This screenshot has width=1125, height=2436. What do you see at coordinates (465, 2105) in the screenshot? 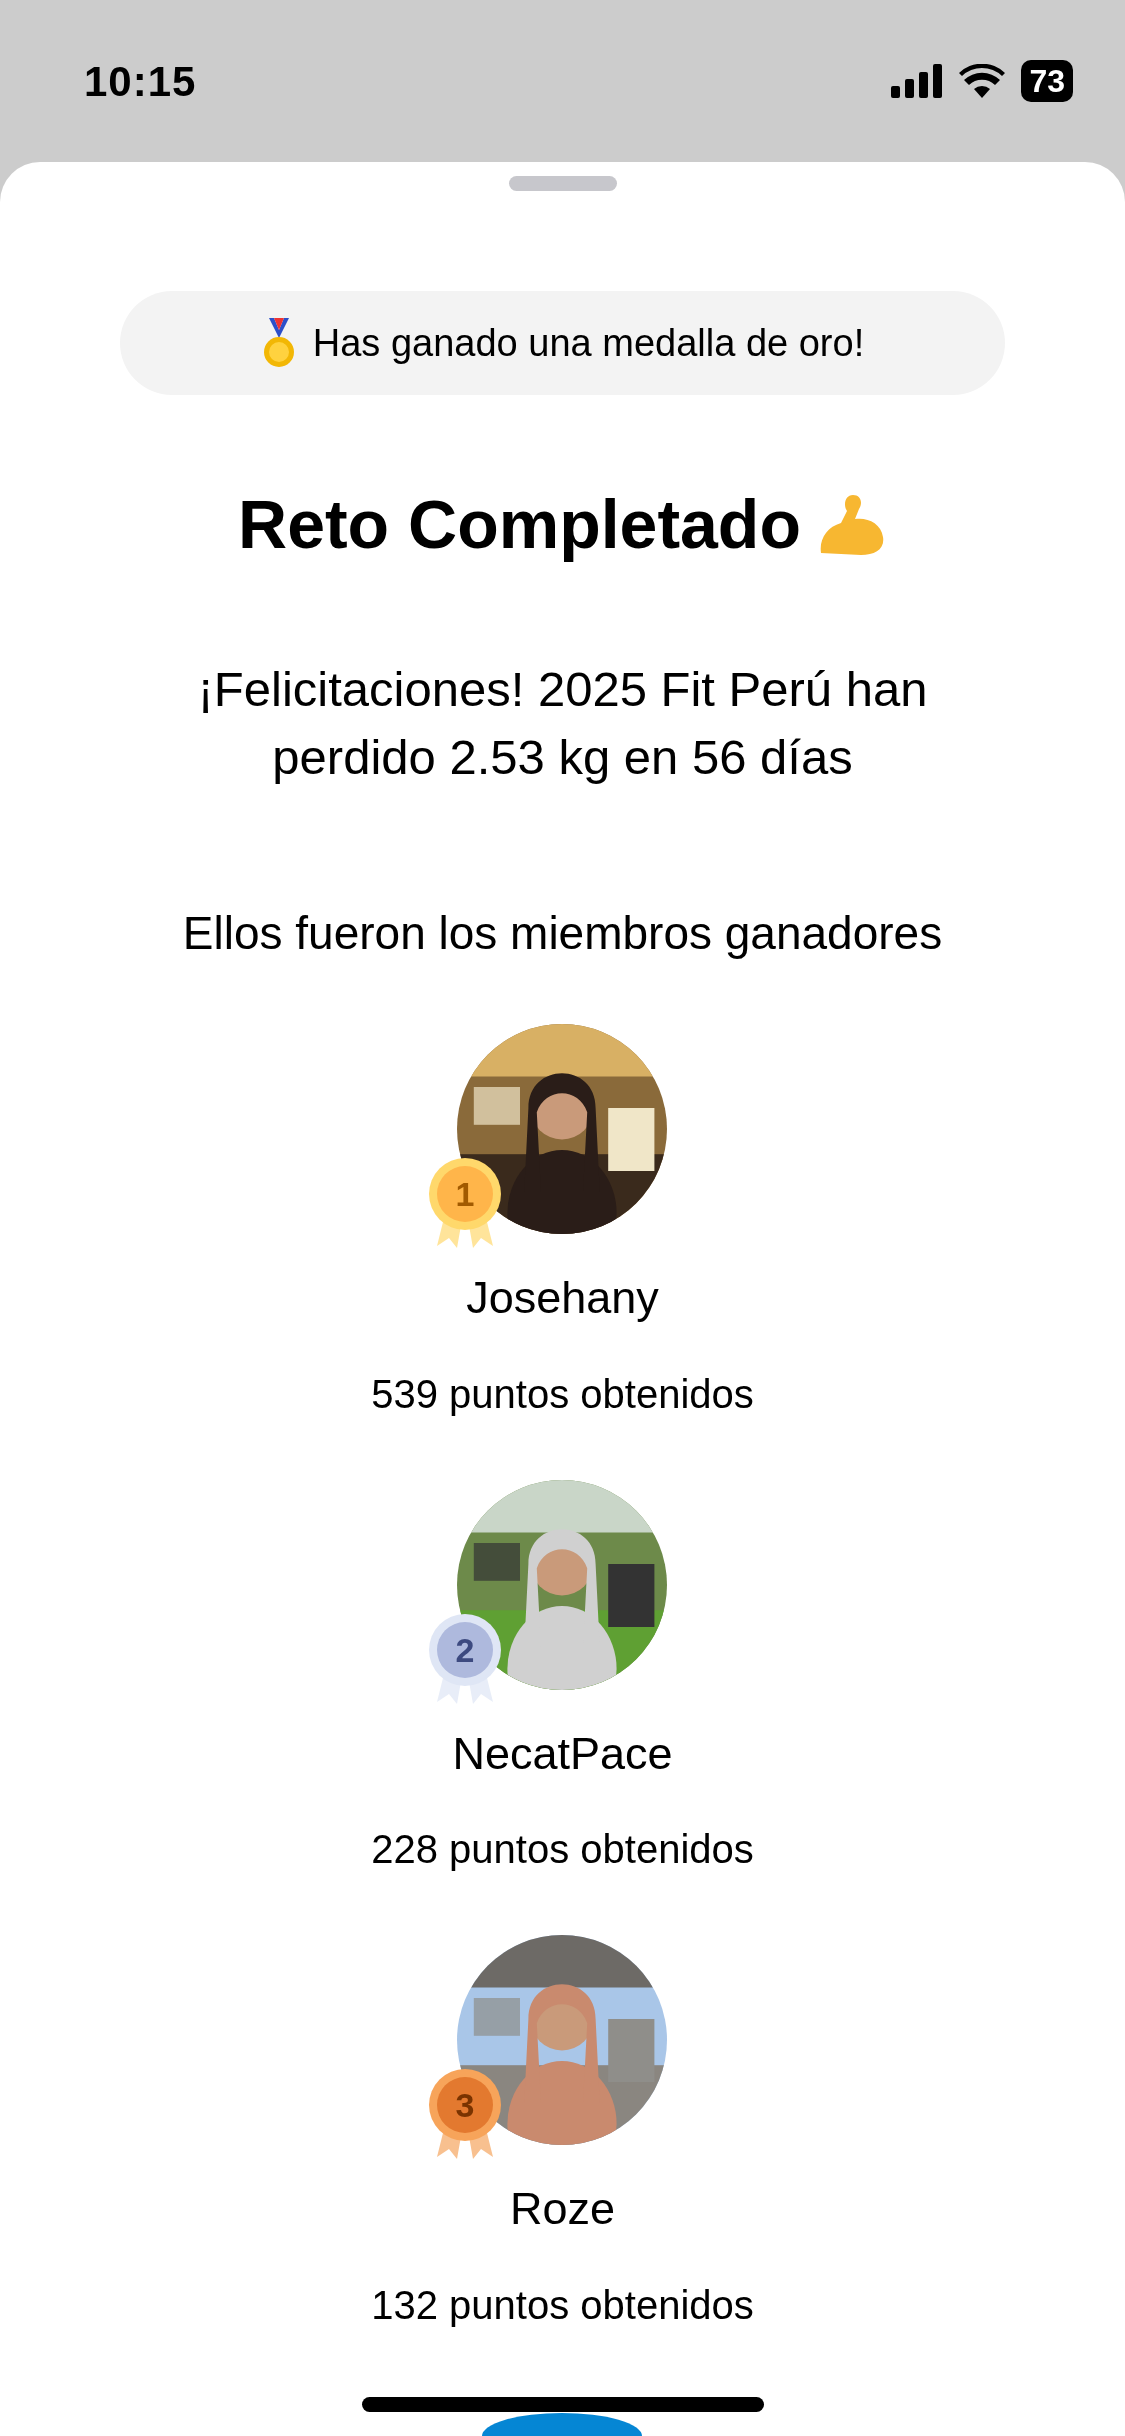
I see `medal-rank: 3` at bounding box center [465, 2105].